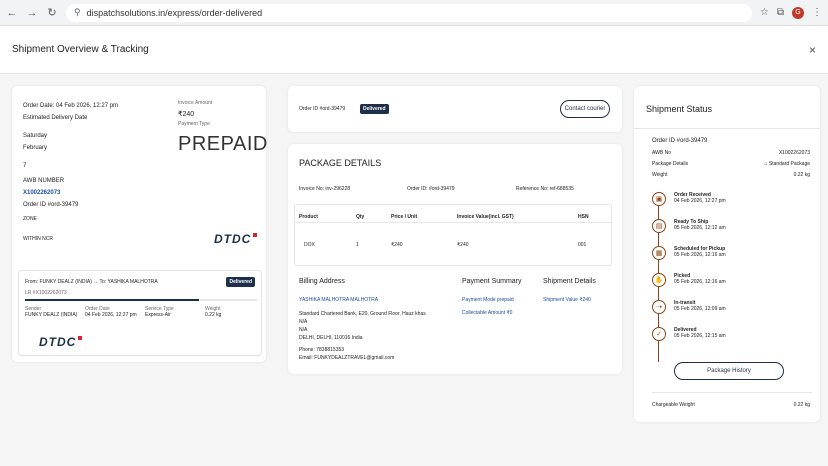 This screenshot has width=828, height=466. Describe the element at coordinates (492, 281) in the screenshot. I see `payment-summary-title: Payment Summary` at that location.